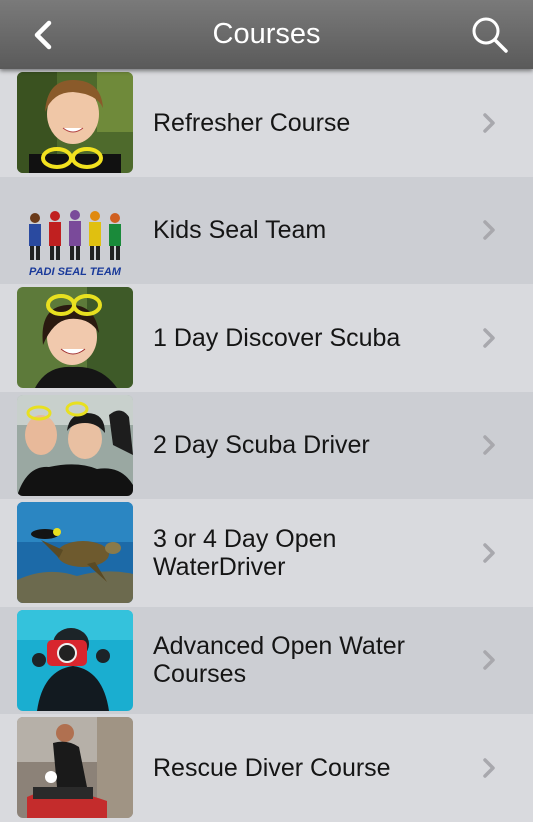 Image resolution: width=533 pixels, height=822 pixels. What do you see at coordinates (252, 122) in the screenshot?
I see `course-label: Refresher Course` at bounding box center [252, 122].